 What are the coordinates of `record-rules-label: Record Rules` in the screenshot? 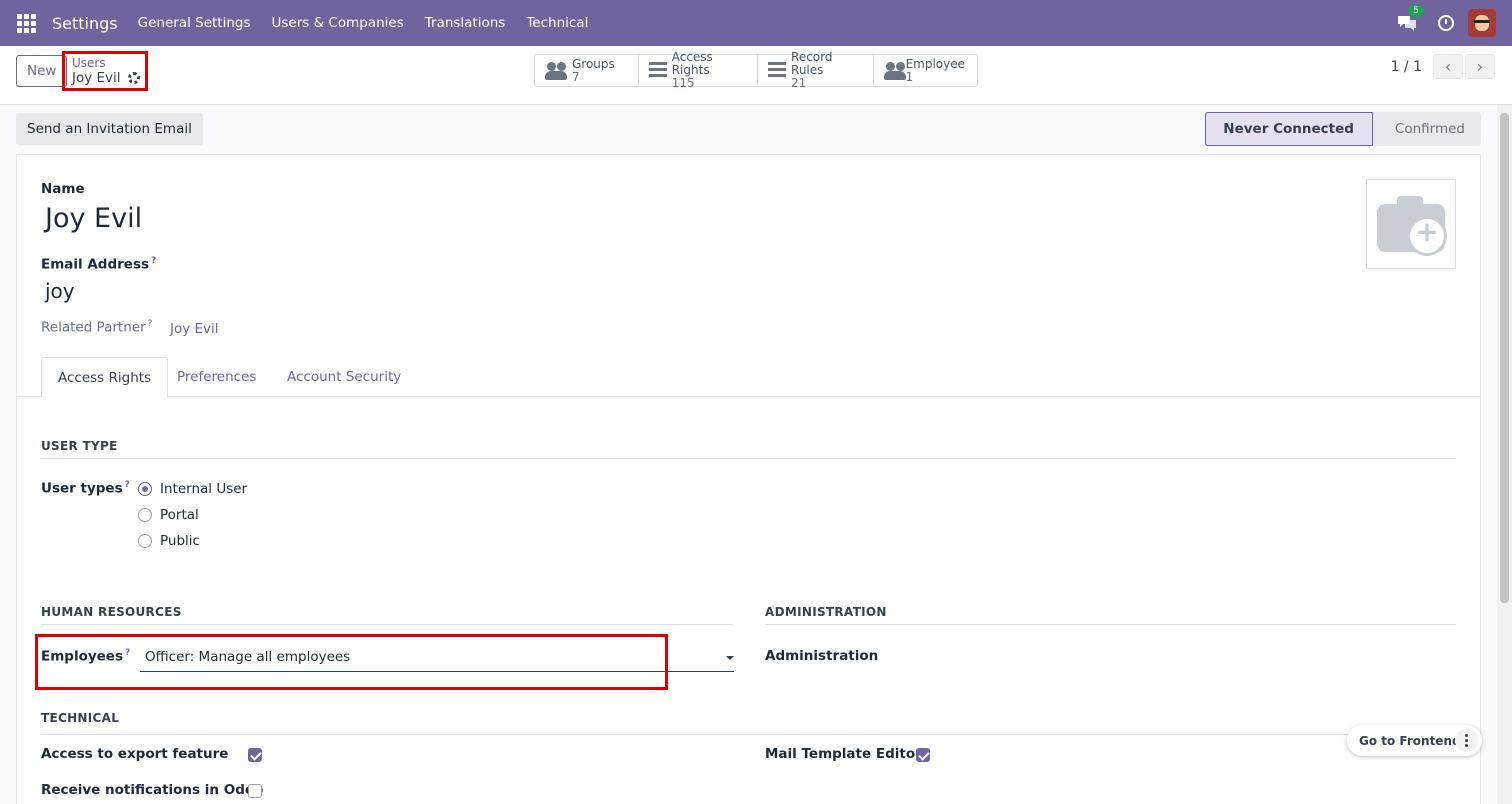 It's located at (812, 63).